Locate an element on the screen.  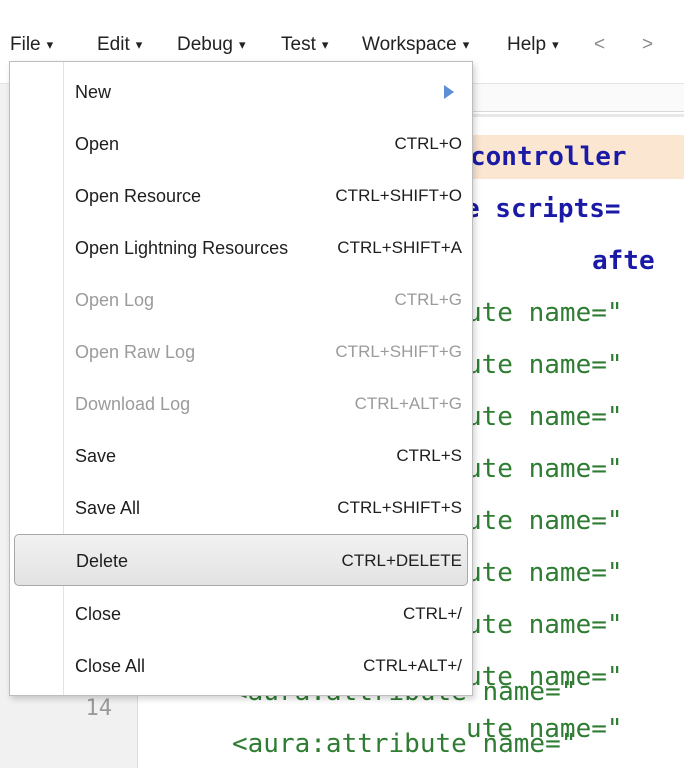
menu-file-label: File is located at coordinates (25, 44).